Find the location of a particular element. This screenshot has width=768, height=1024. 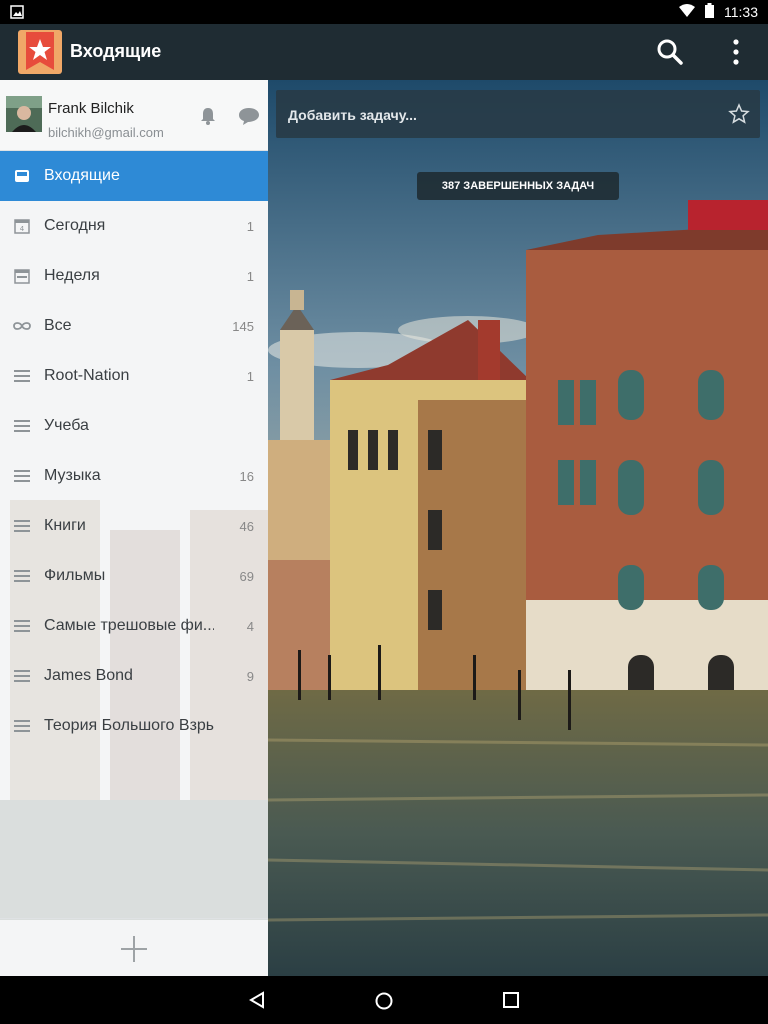

profile-name: Frank Bilchik is located at coordinates (91, 108).